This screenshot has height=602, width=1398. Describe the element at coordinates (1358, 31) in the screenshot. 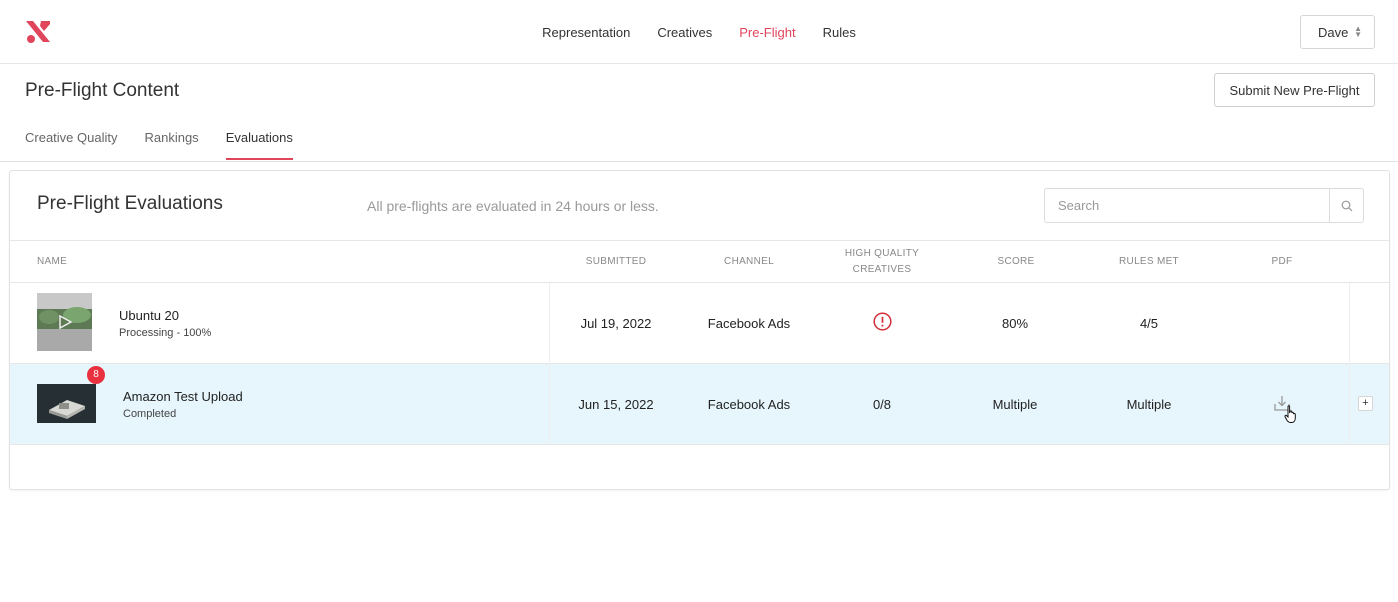

I see `chevron-up-down-icon: ▲ ▼` at that location.